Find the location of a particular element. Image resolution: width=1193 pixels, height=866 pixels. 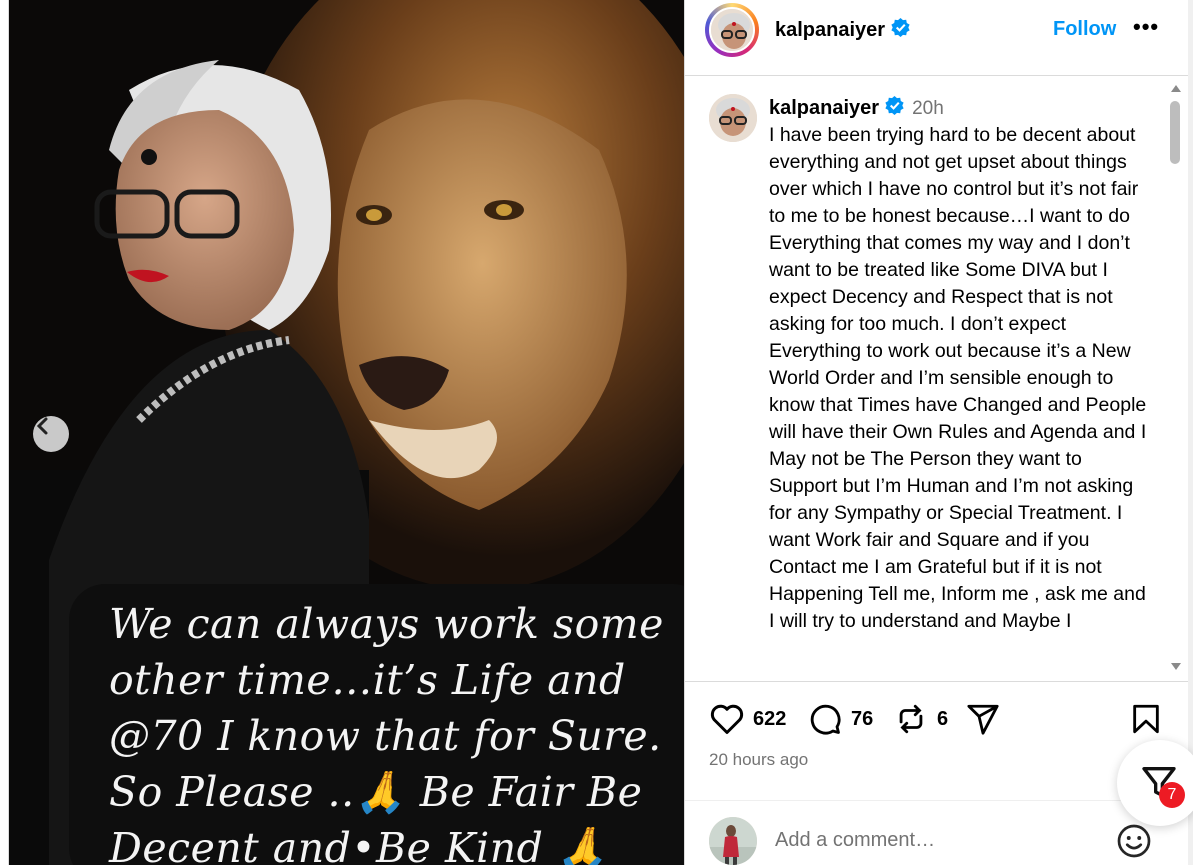

username-text: kalpanaiyer is located at coordinates (830, 30).